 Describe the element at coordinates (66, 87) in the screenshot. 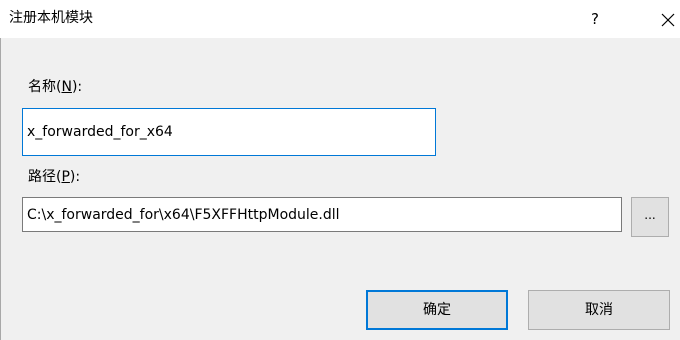

I see `name-label-access-key: N` at that location.